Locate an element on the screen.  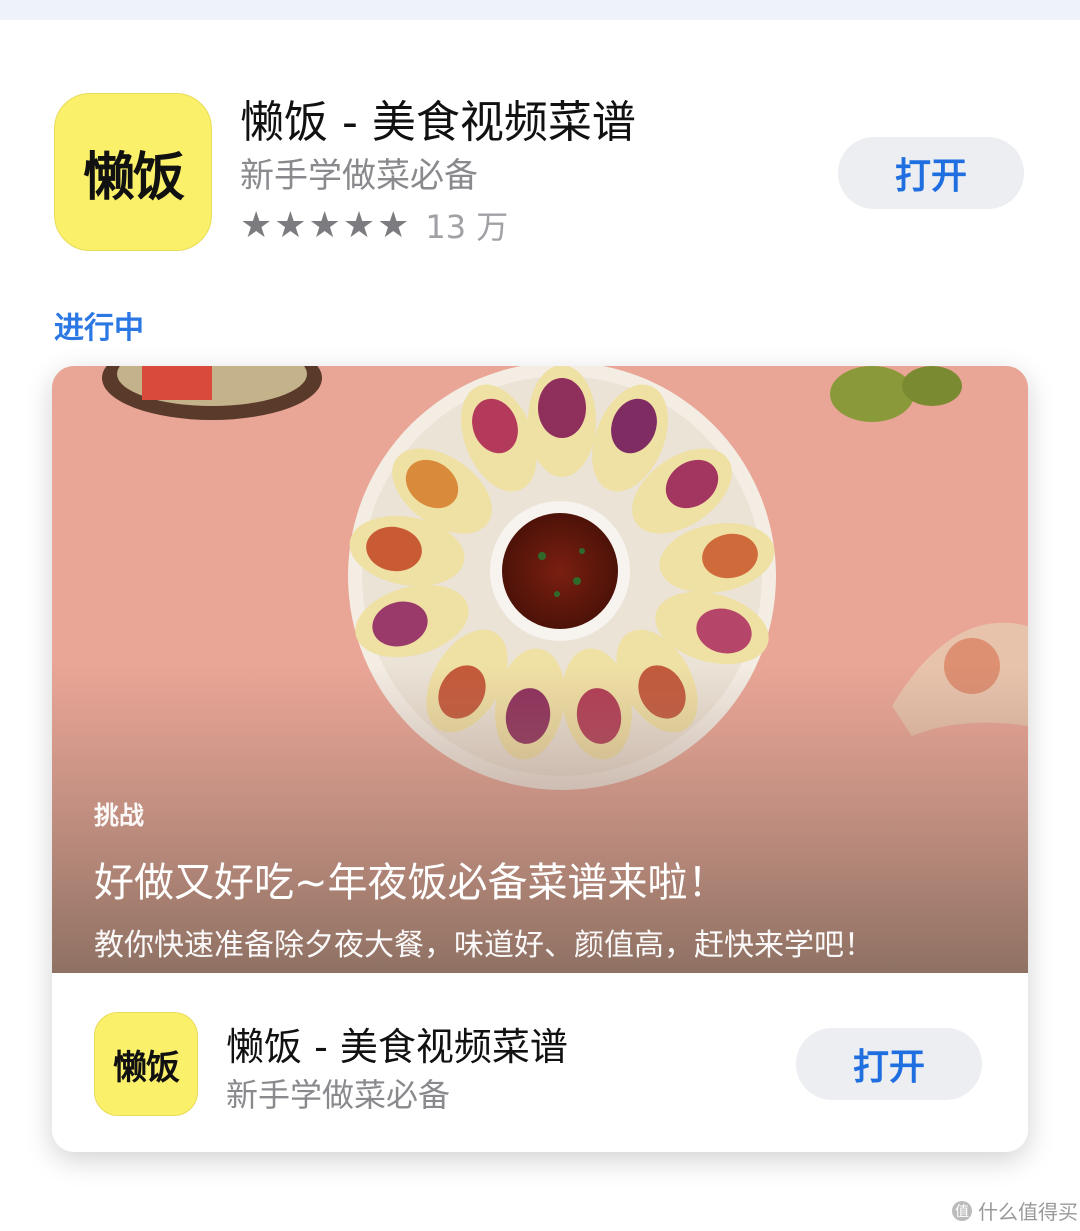
event-app-icon-text: 懒饭 is located at coordinates (146, 1067).